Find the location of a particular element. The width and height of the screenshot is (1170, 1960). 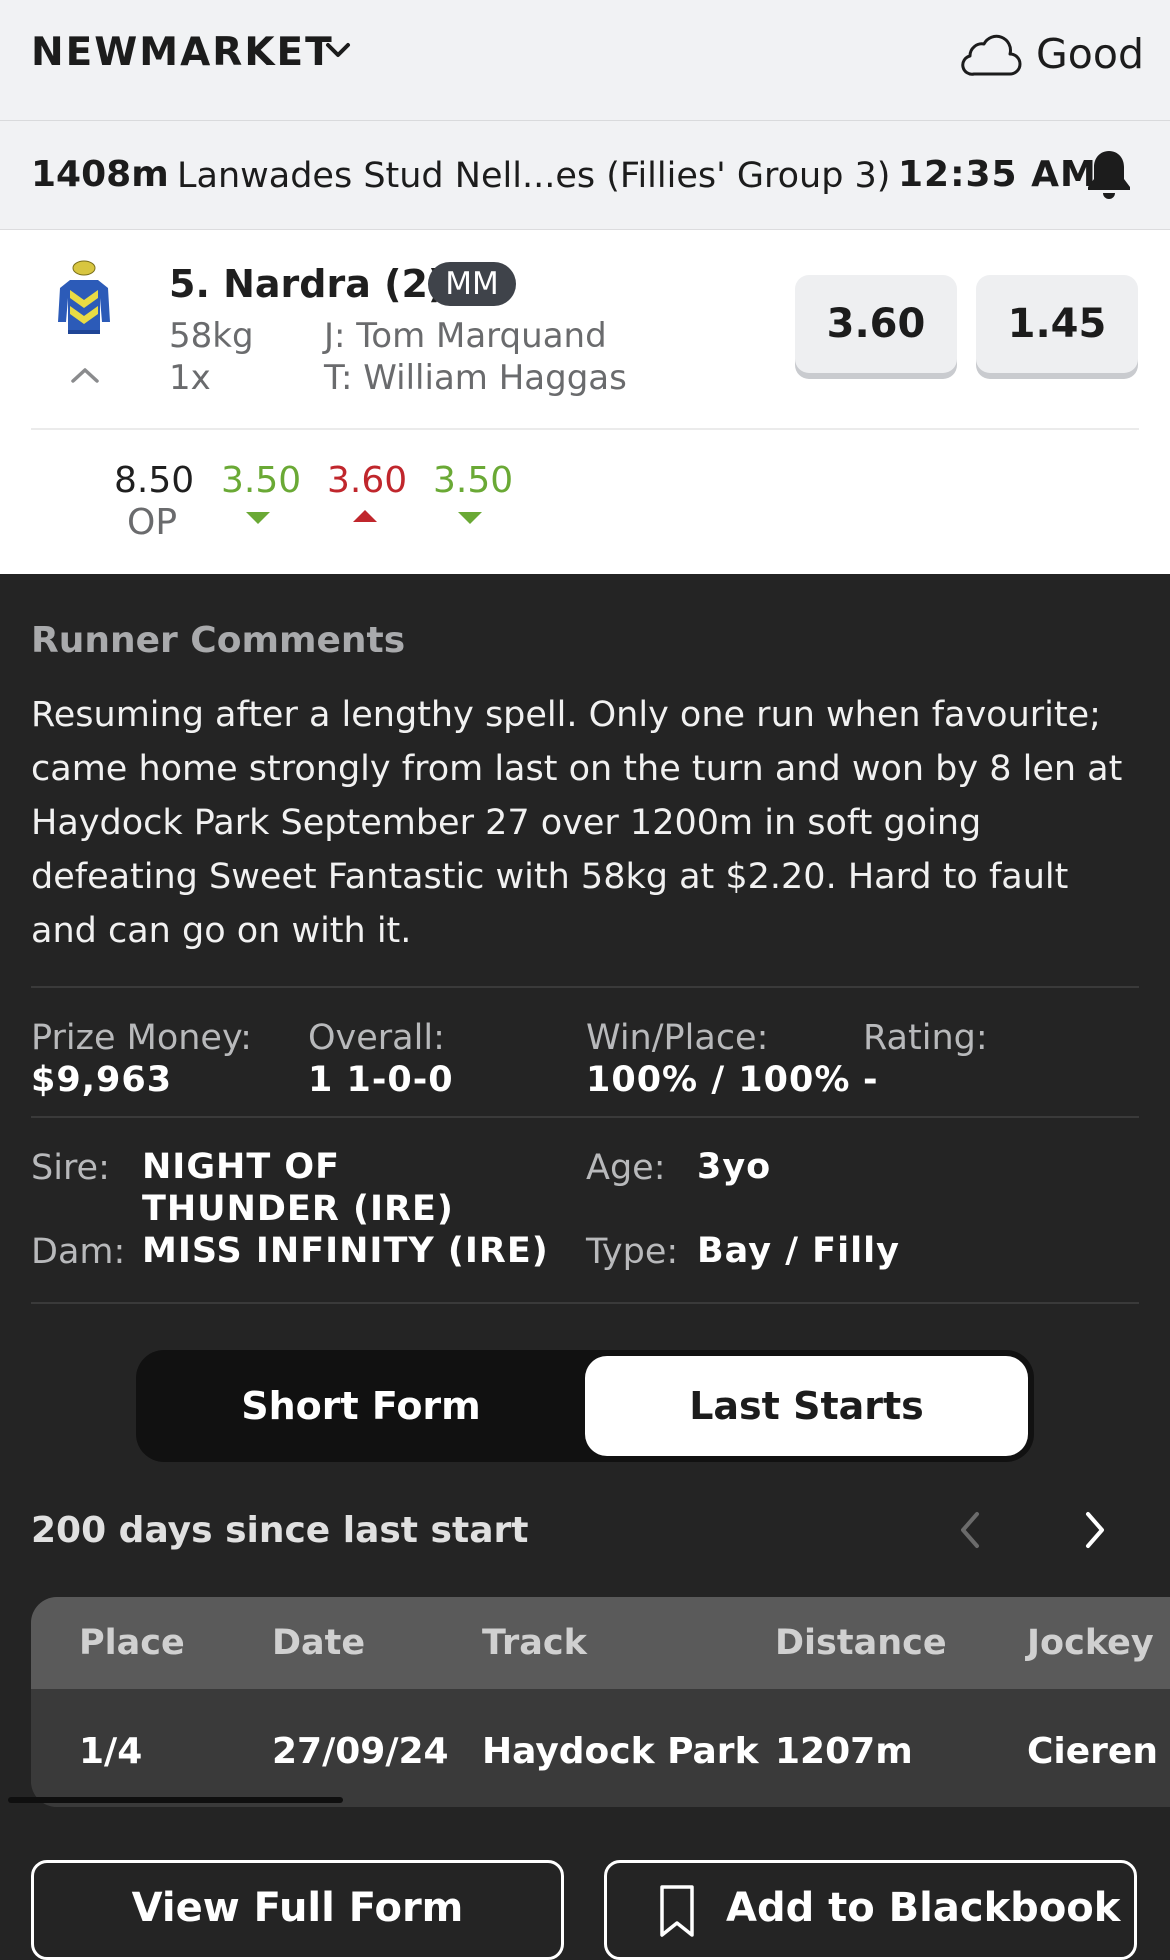

cell-jockey: Cieren F is located at coordinates (1098, 1751).